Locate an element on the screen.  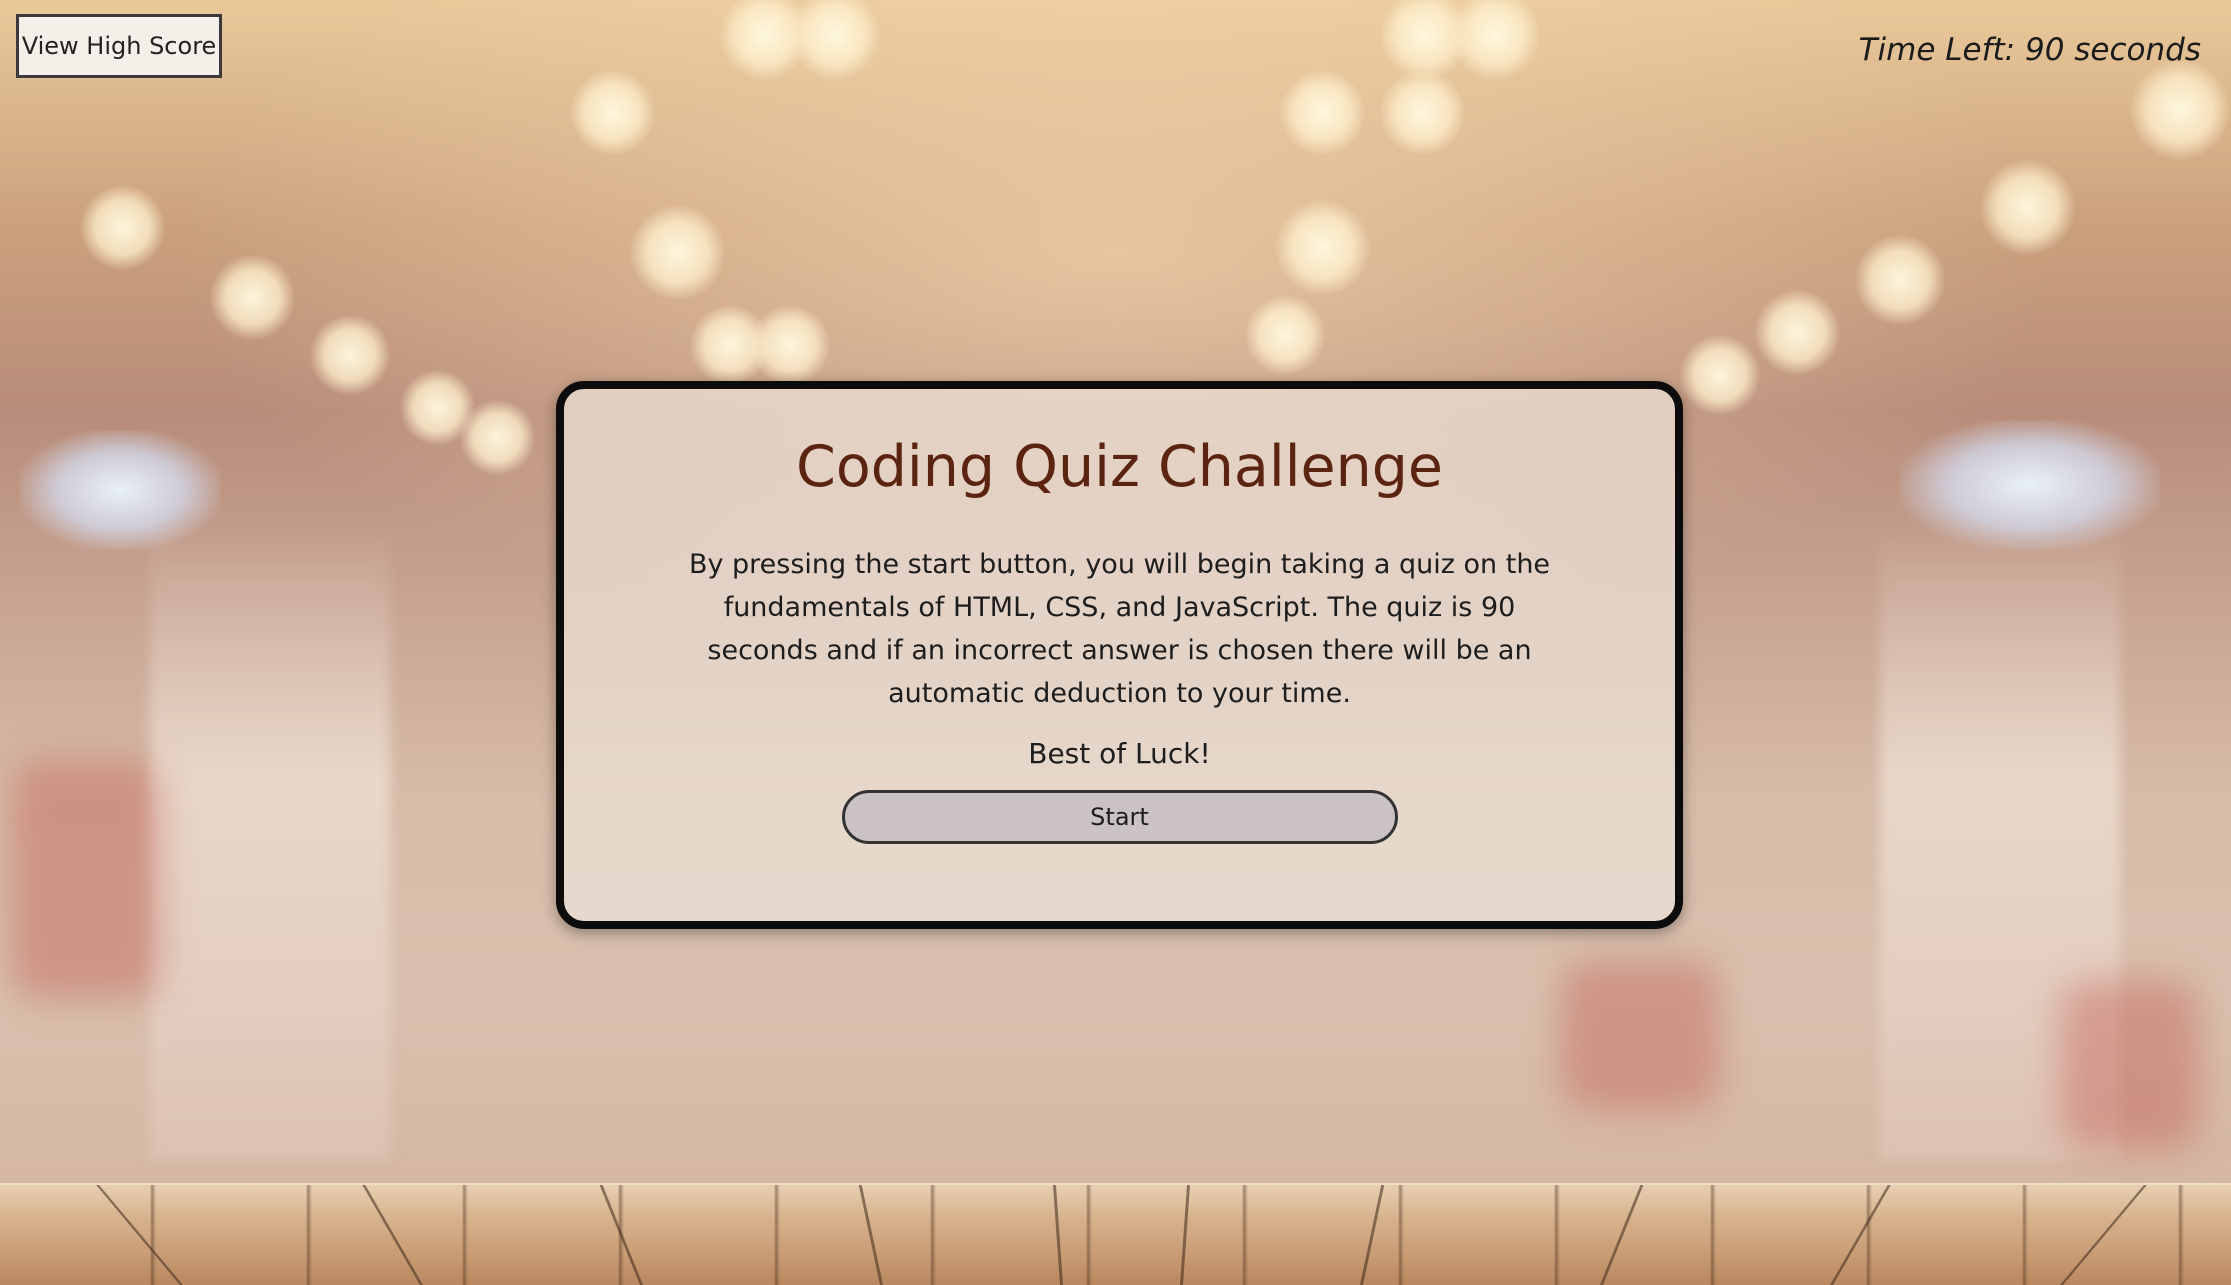
view-high-score-button: View High Score is located at coordinates (119, 46).